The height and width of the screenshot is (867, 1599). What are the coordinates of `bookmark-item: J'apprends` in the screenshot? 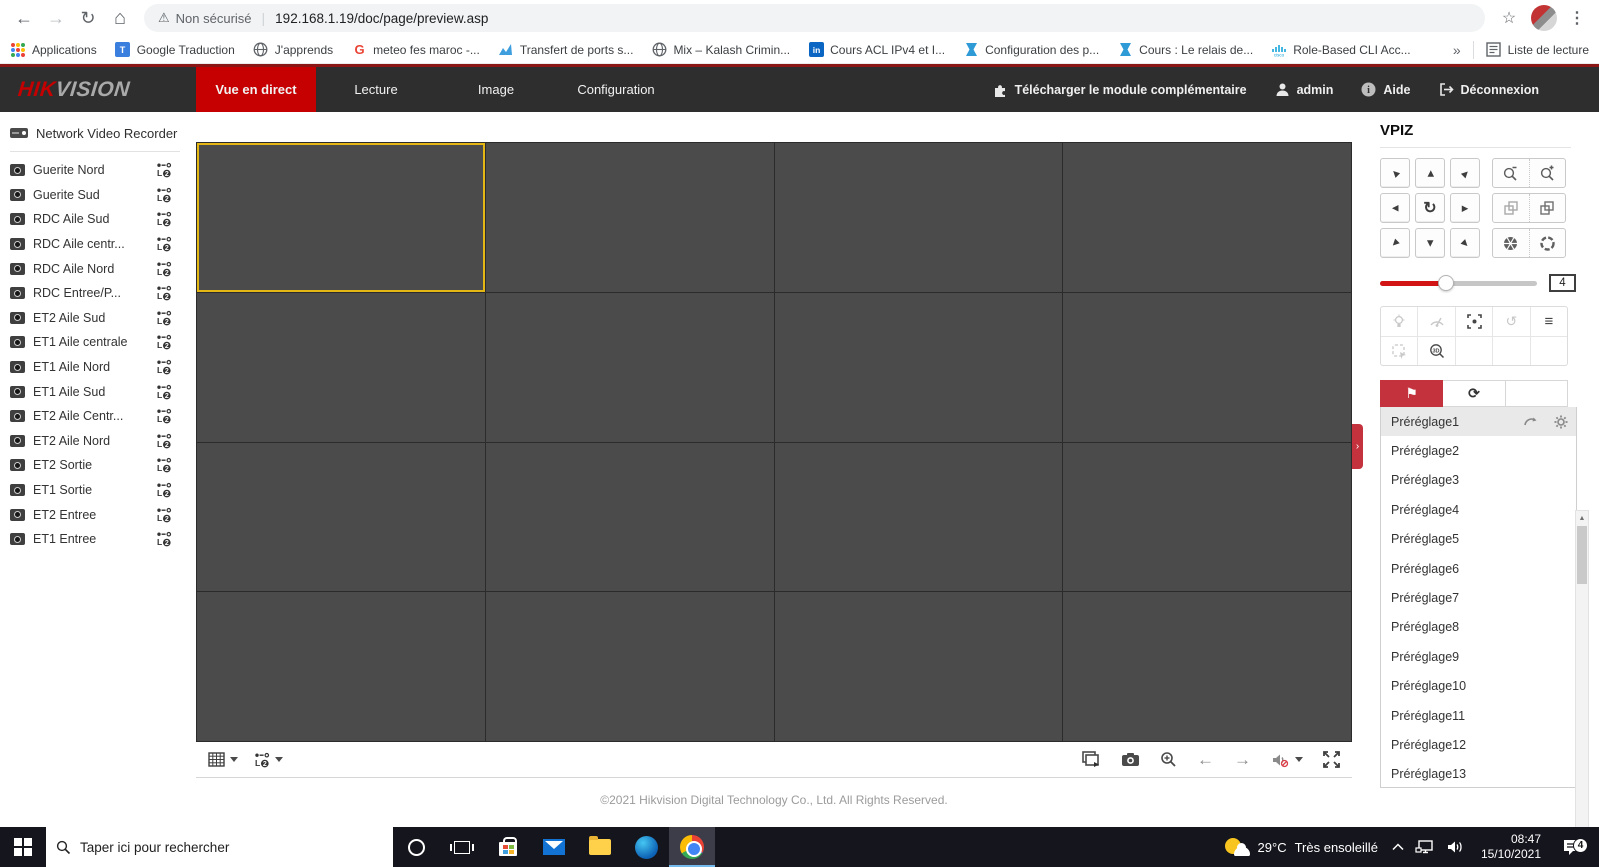 It's located at (293, 50).